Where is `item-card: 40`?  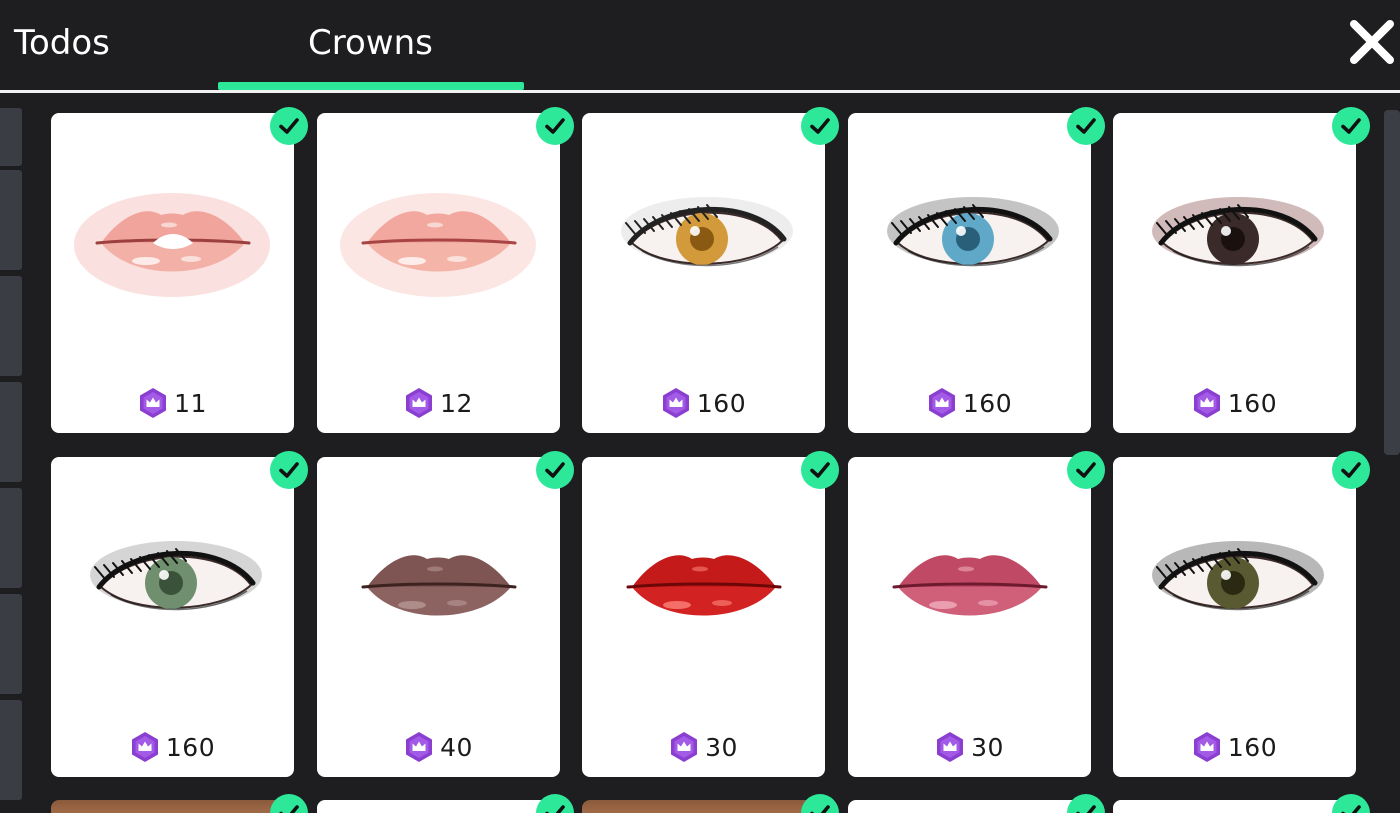 item-card: 40 is located at coordinates (445, 614).